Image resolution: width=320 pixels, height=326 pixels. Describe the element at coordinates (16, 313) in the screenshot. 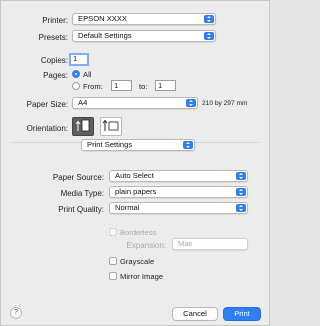

I see `help-button: ?` at that location.